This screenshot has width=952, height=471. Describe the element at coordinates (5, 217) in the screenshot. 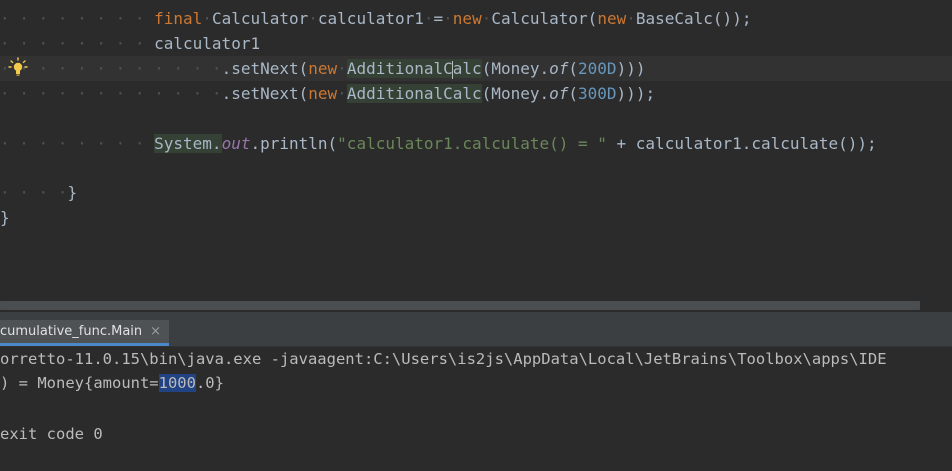

I see `closing-brace-class: }` at that location.